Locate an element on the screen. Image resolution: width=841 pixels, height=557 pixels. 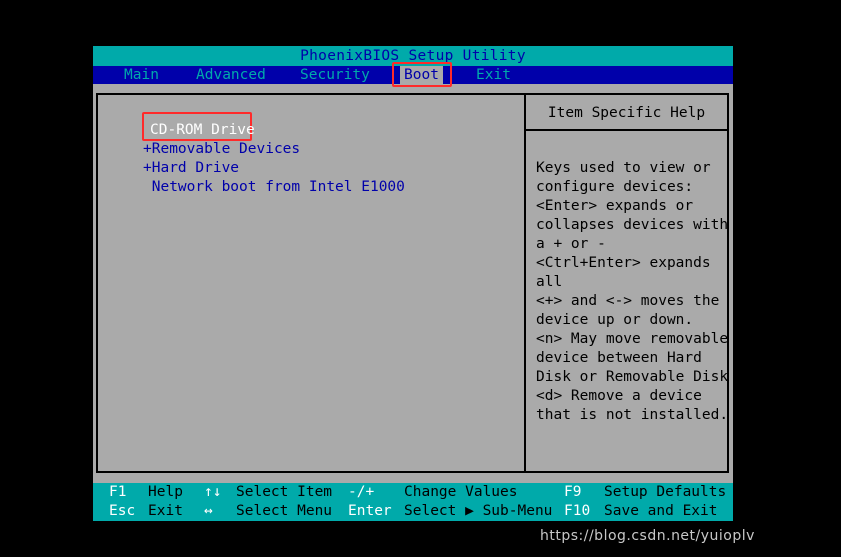
help-line: device between Hard is located at coordinates (619, 358).